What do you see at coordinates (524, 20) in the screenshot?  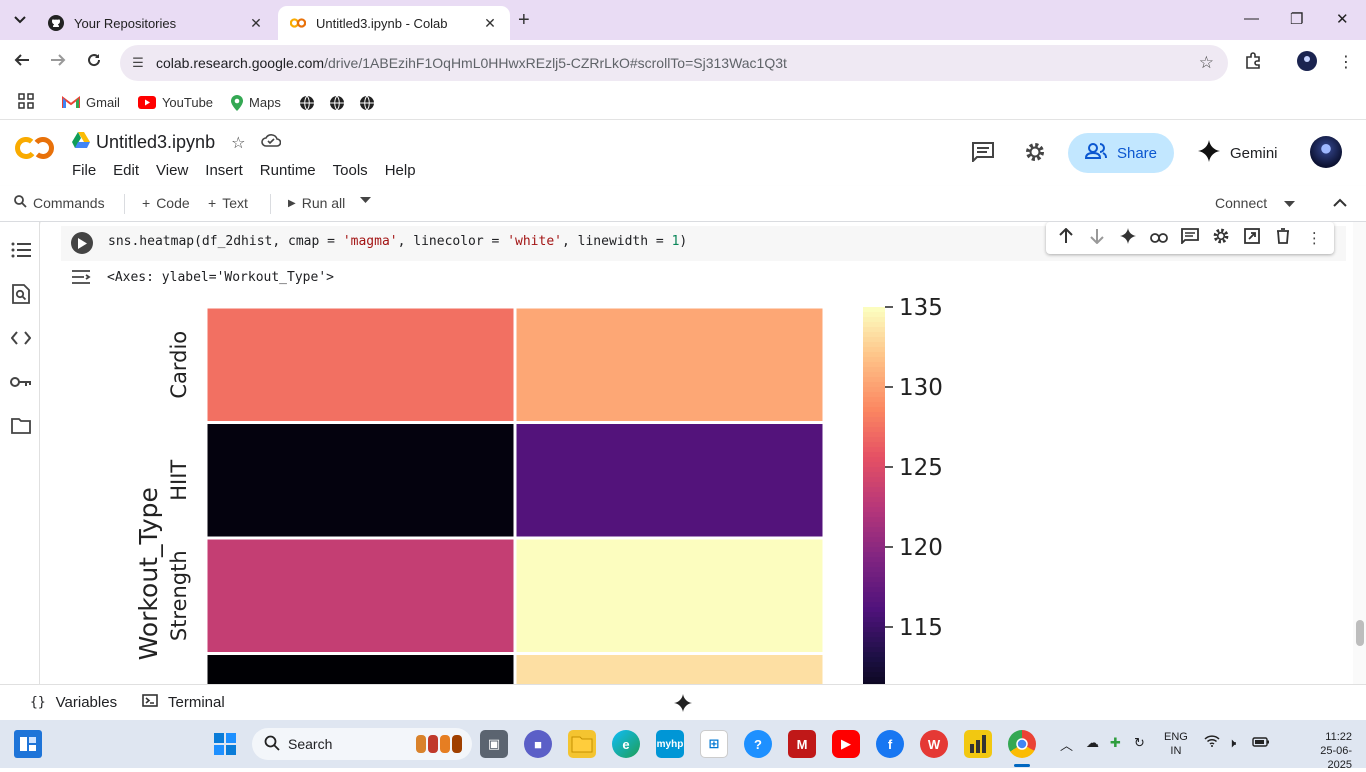 I see `new-tab-icon: +` at bounding box center [524, 20].